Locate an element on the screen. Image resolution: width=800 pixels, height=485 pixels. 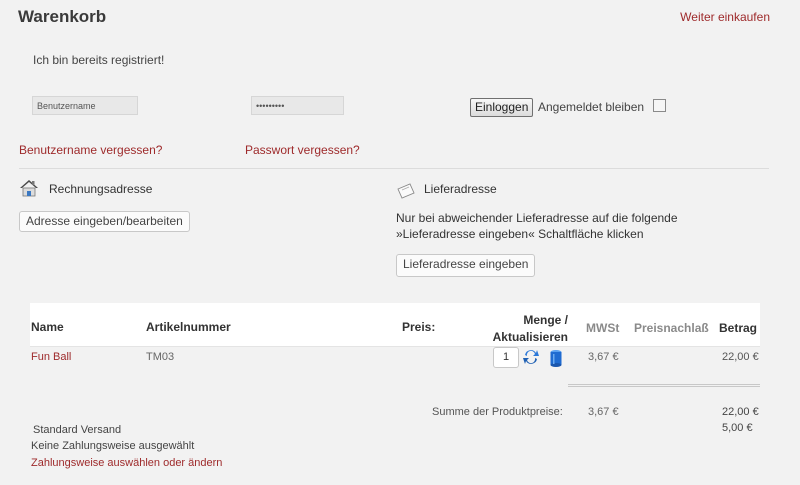
column-tax: MWSt is located at coordinates (603, 328).